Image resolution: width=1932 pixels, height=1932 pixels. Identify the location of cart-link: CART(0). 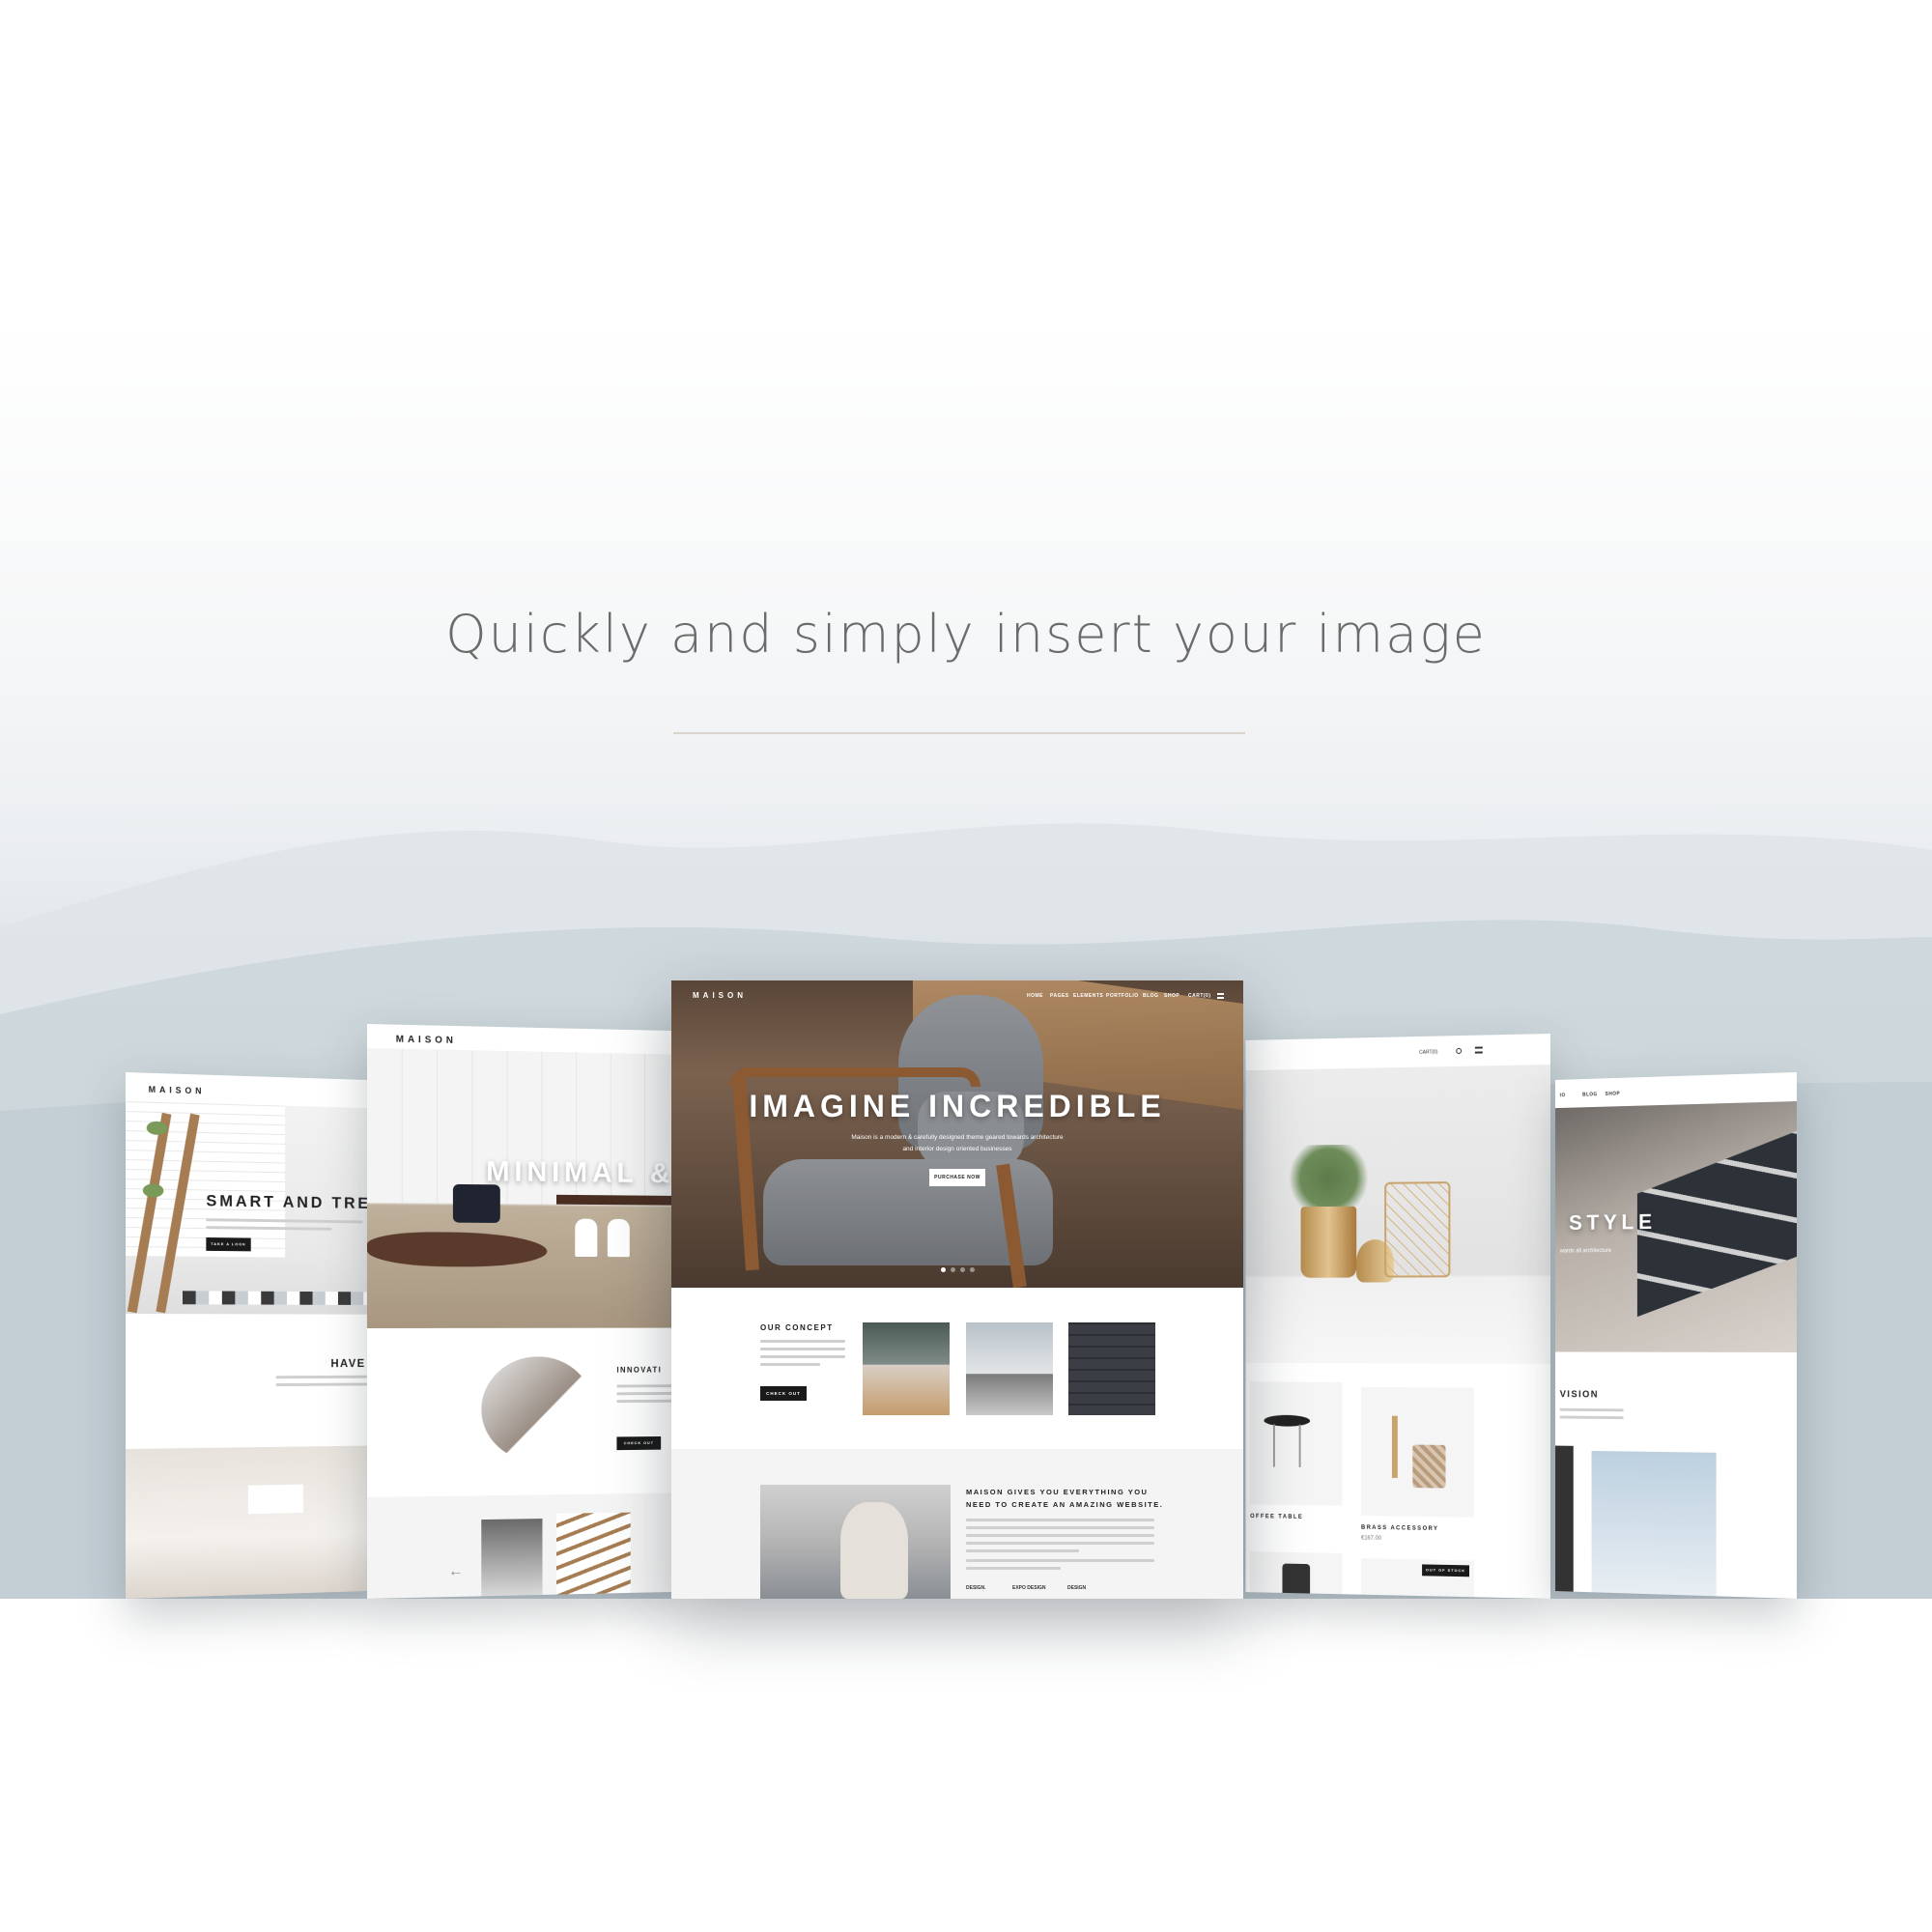
(1428, 1052).